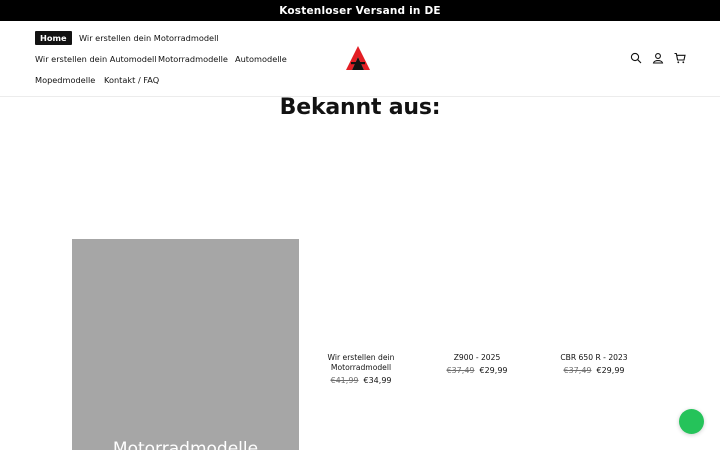 The height and width of the screenshot is (450, 720). What do you see at coordinates (594, 357) in the screenshot?
I see `product-title-line1: CBR 650 R - 2023` at bounding box center [594, 357].